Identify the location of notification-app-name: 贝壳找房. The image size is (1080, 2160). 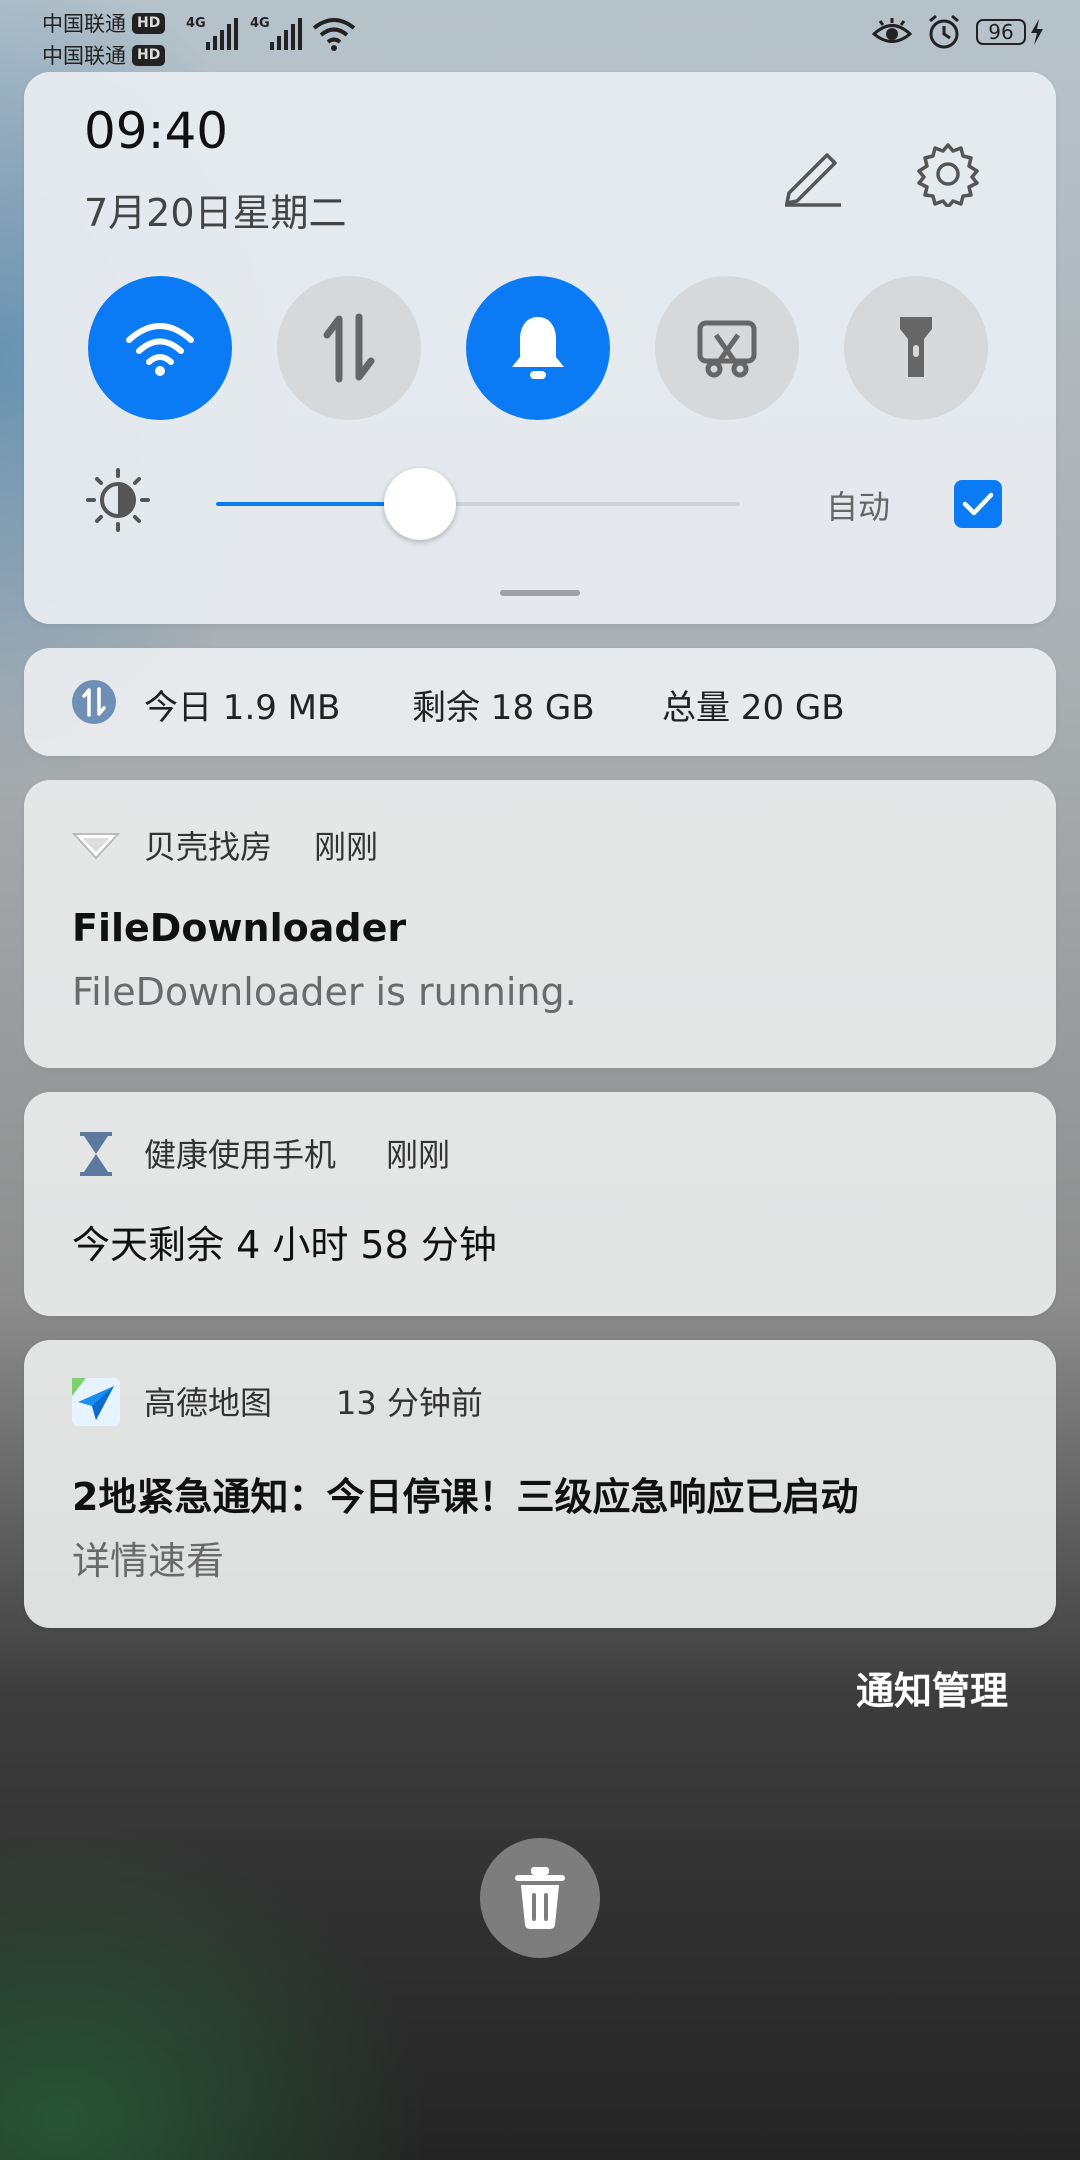
(208, 847).